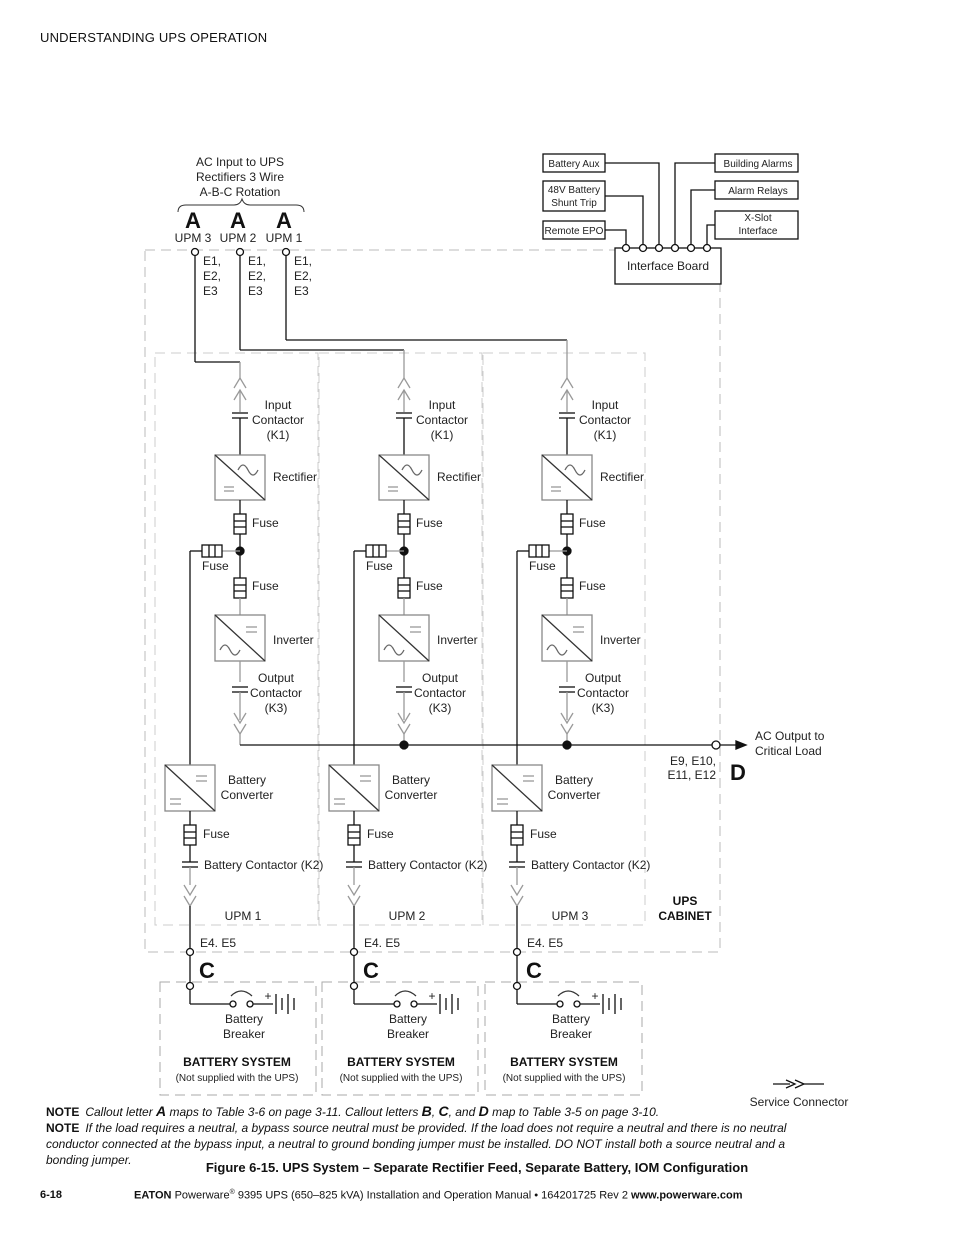 The image size is (954, 1235). I want to click on ac-input-label: A-B-C Rotation, so click(240, 192).